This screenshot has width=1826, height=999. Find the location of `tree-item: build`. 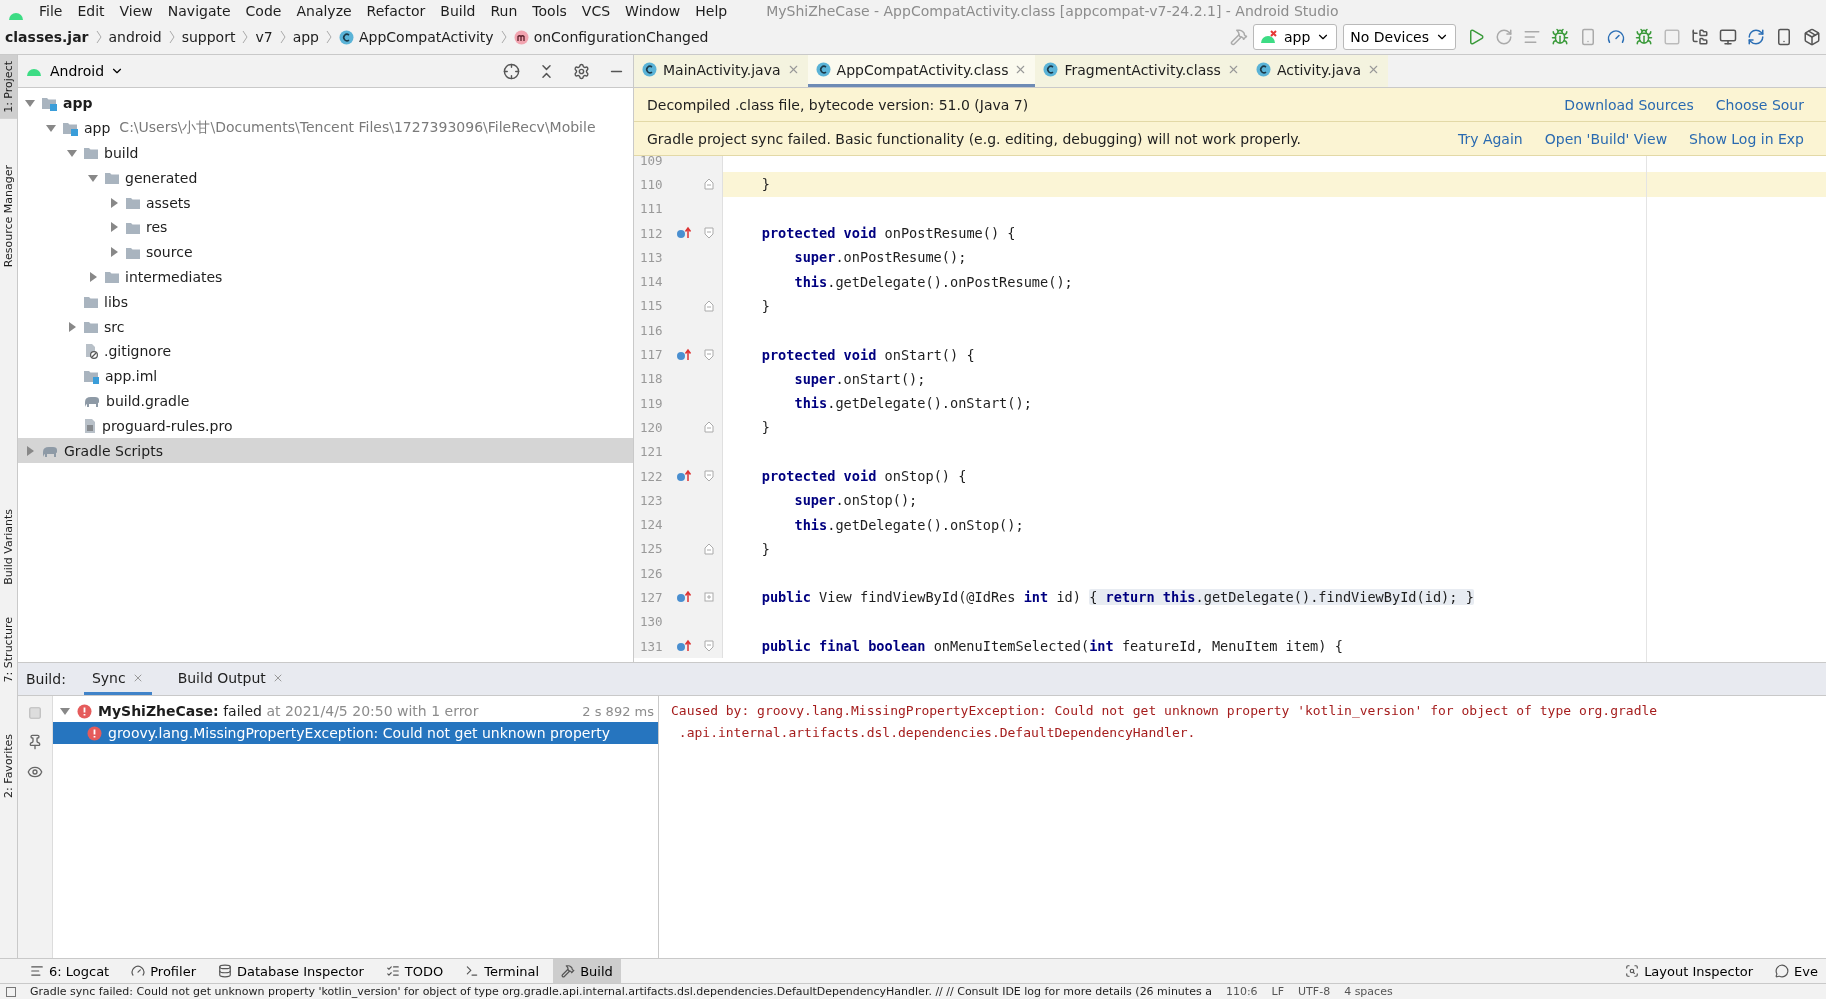

tree-item: build is located at coordinates (325, 153).